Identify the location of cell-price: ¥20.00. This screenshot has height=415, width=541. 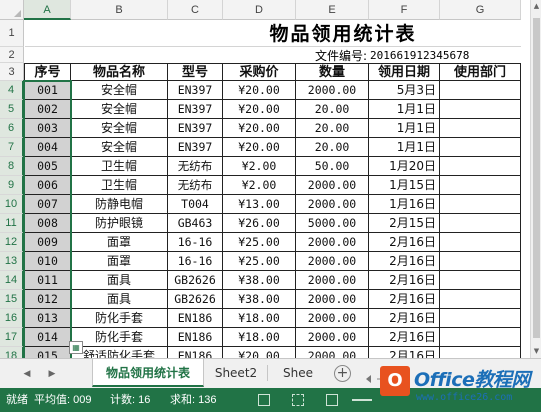
(259, 147).